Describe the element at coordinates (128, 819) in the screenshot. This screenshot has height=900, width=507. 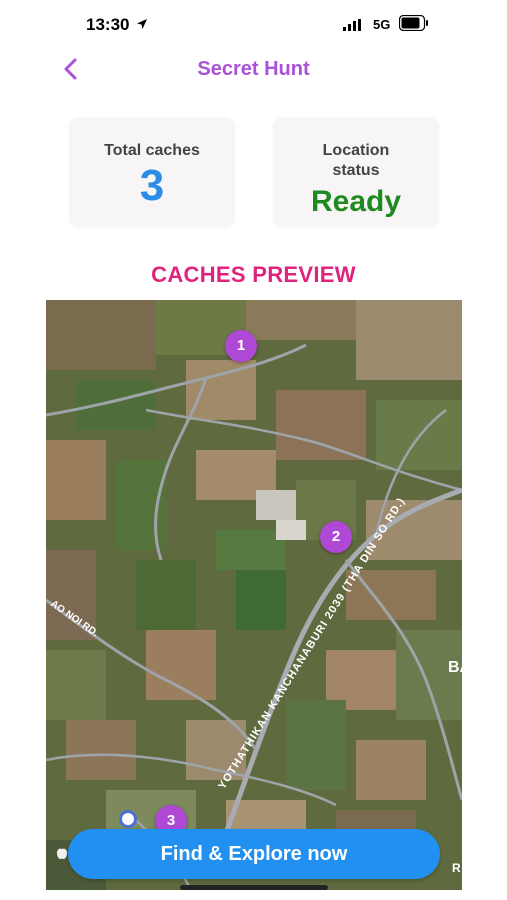
I see `user-location-dot` at that location.